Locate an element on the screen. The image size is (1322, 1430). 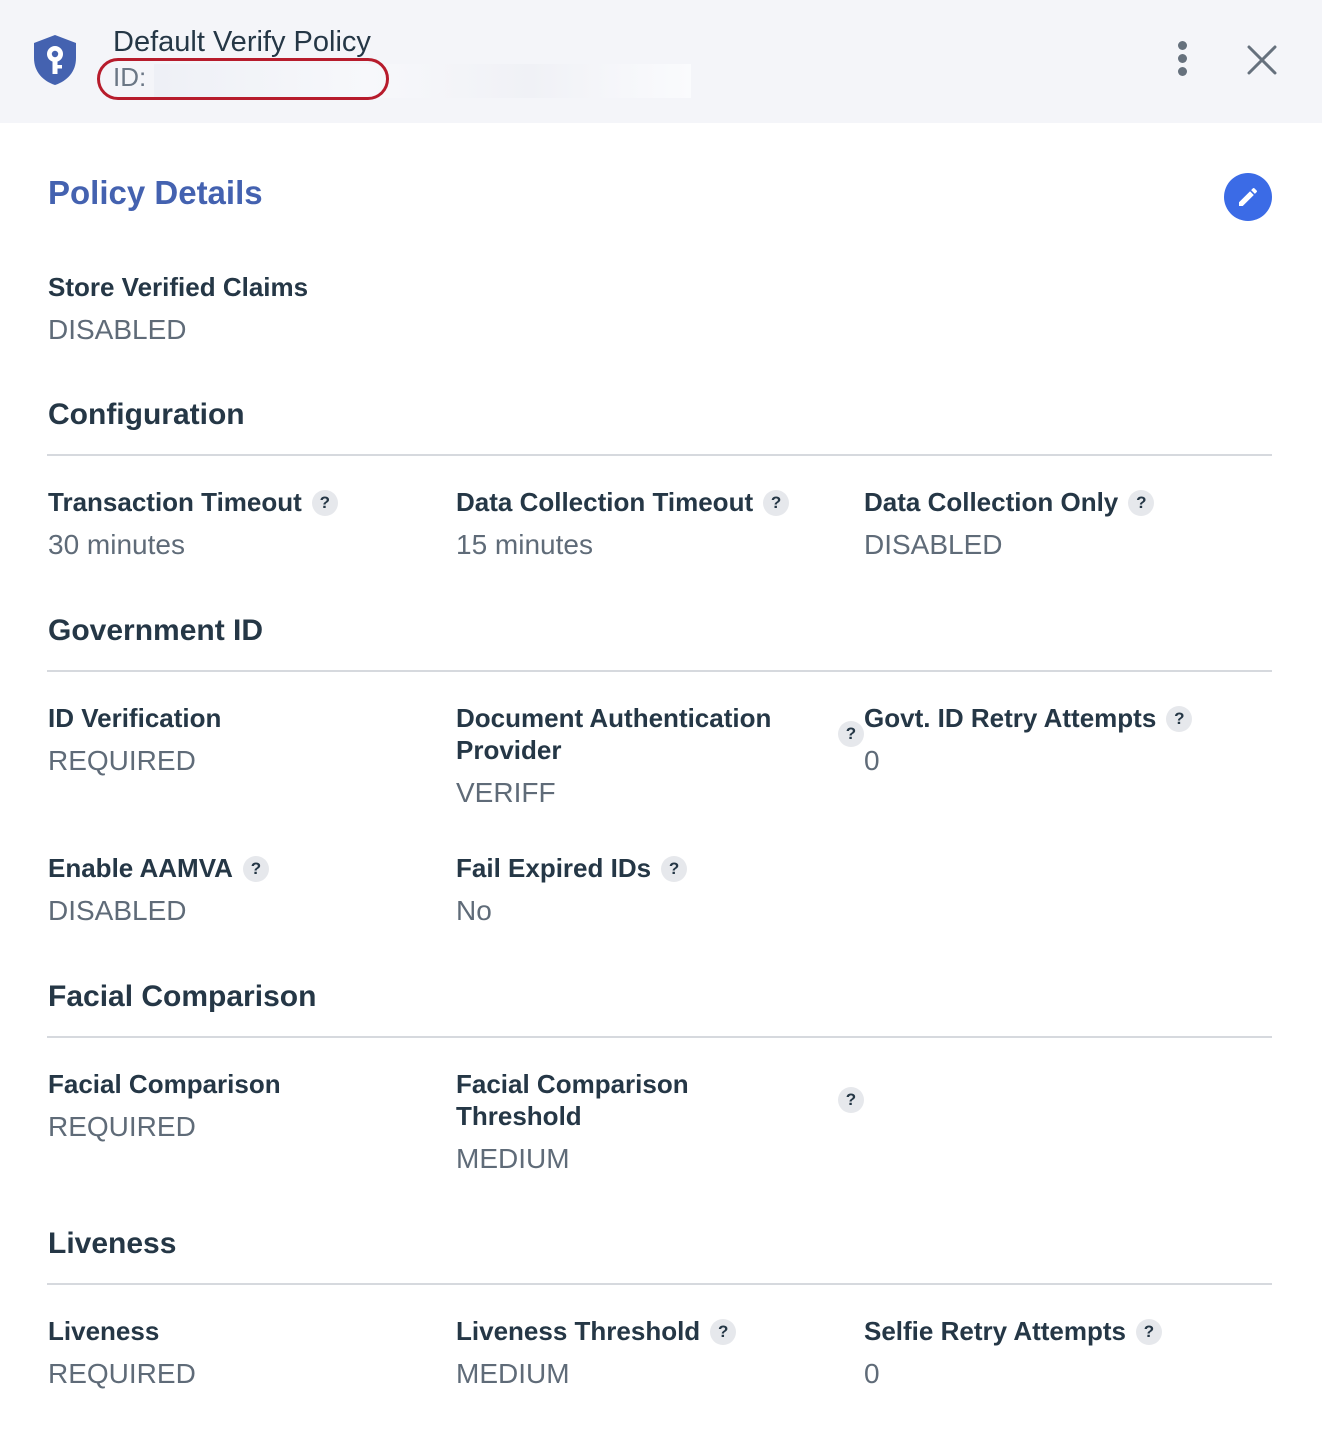
facial-comparison-threshold-value: MEDIUM is located at coordinates (513, 1158).